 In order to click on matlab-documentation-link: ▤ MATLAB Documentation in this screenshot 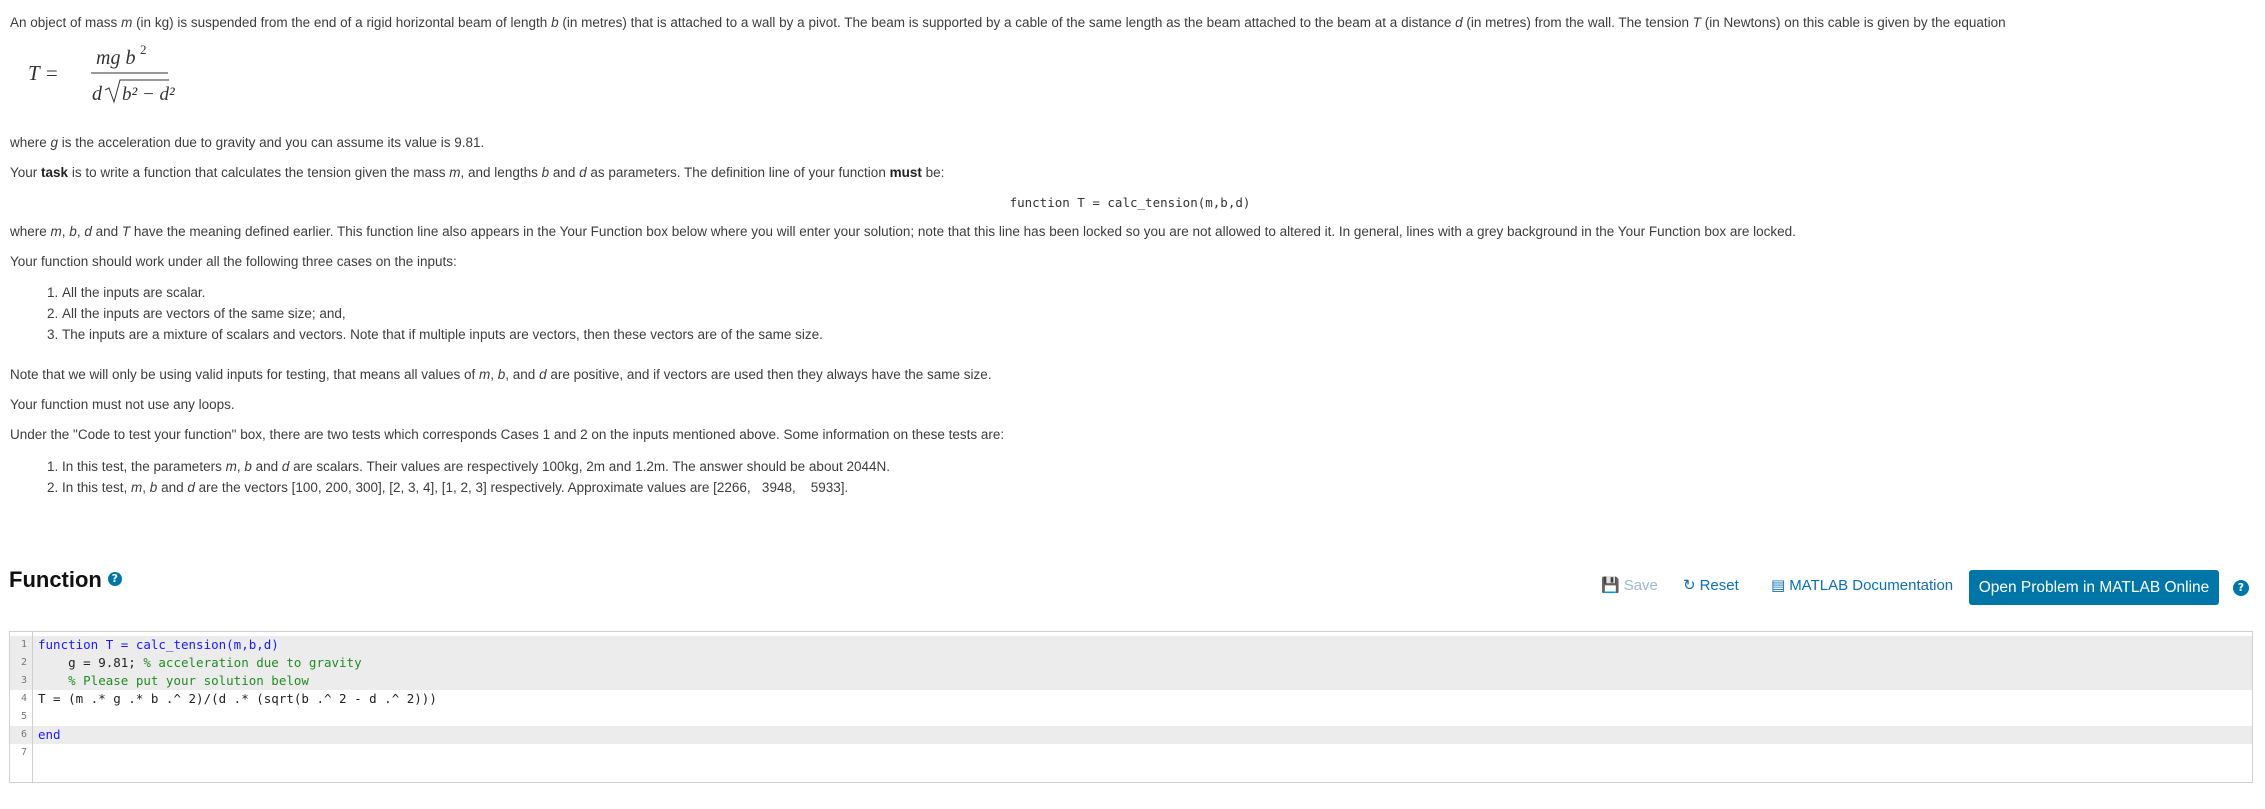, I will do `click(1862, 585)`.